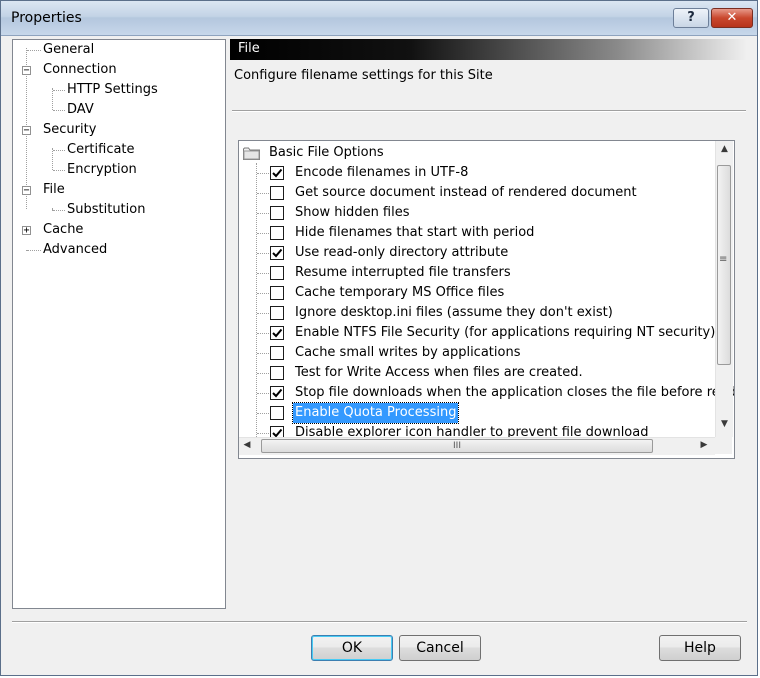 Image resolution: width=760 pixels, height=678 pixels. I want to click on tree-item-http-settings: HTTP Settings, so click(112, 90).